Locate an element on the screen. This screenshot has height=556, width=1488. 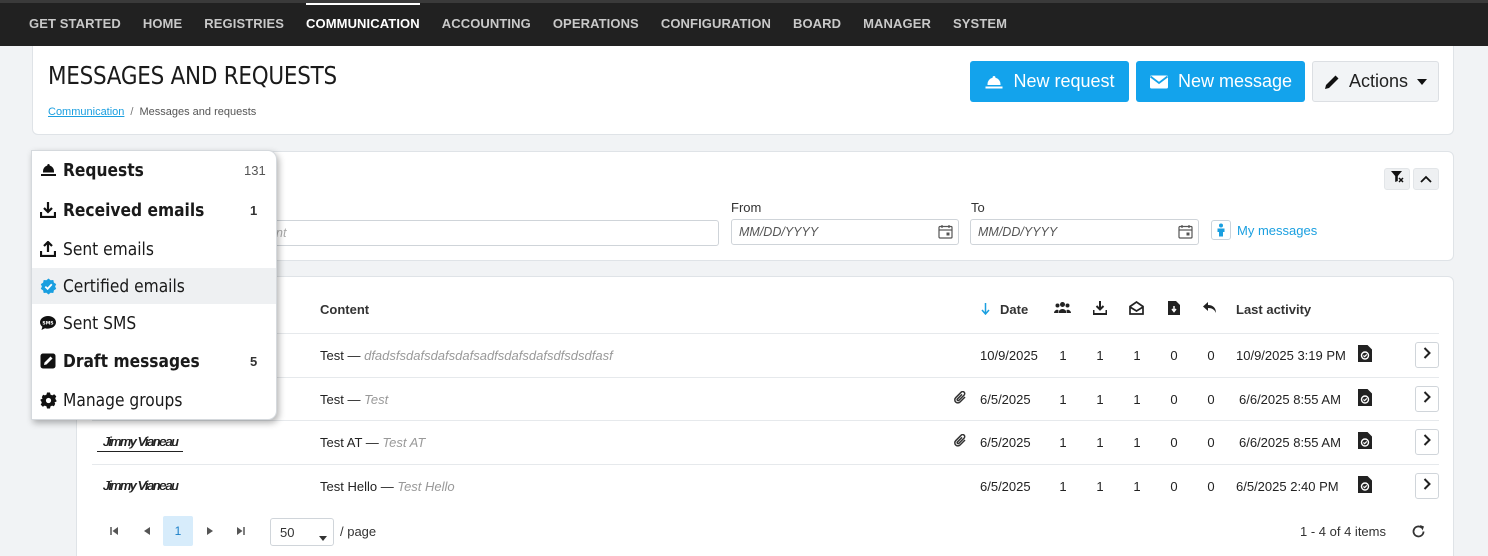
new-request-label: New request is located at coordinates (1064, 81).